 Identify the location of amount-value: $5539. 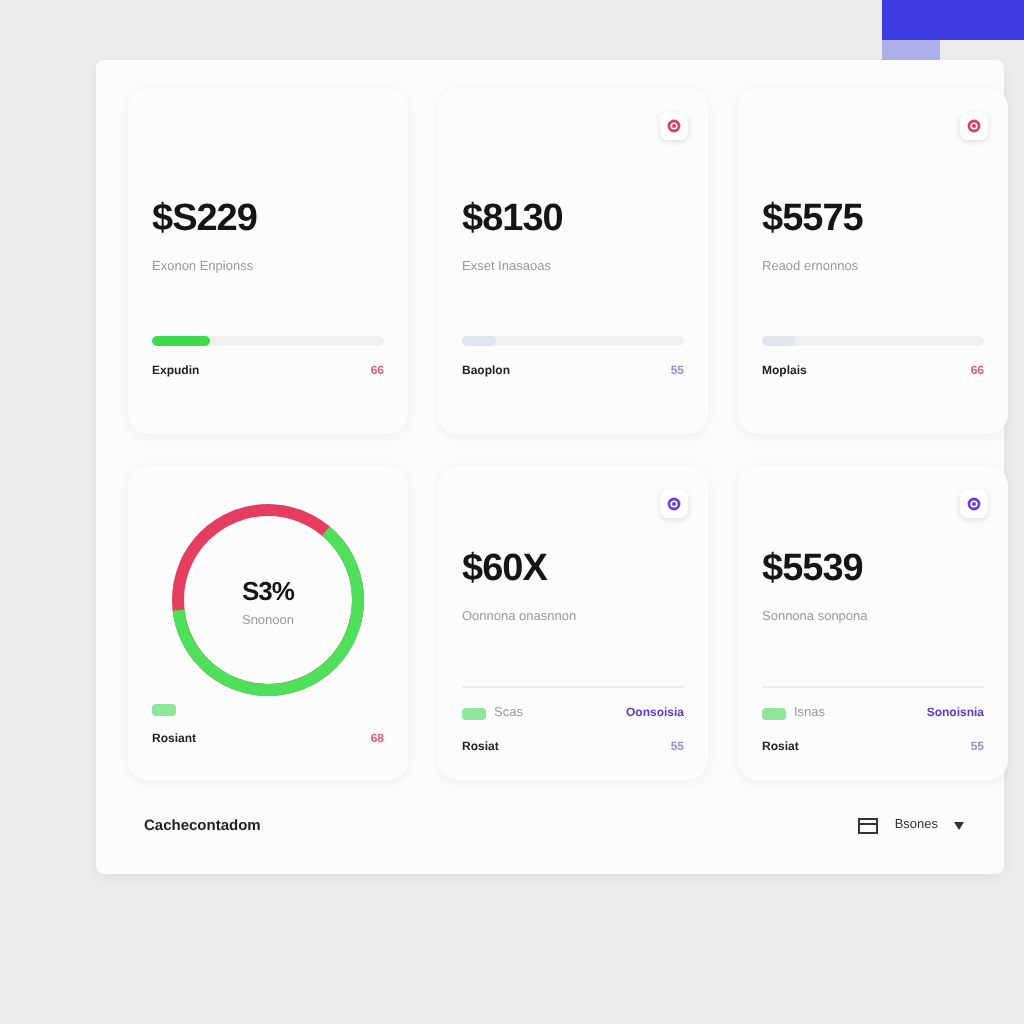
(813, 570).